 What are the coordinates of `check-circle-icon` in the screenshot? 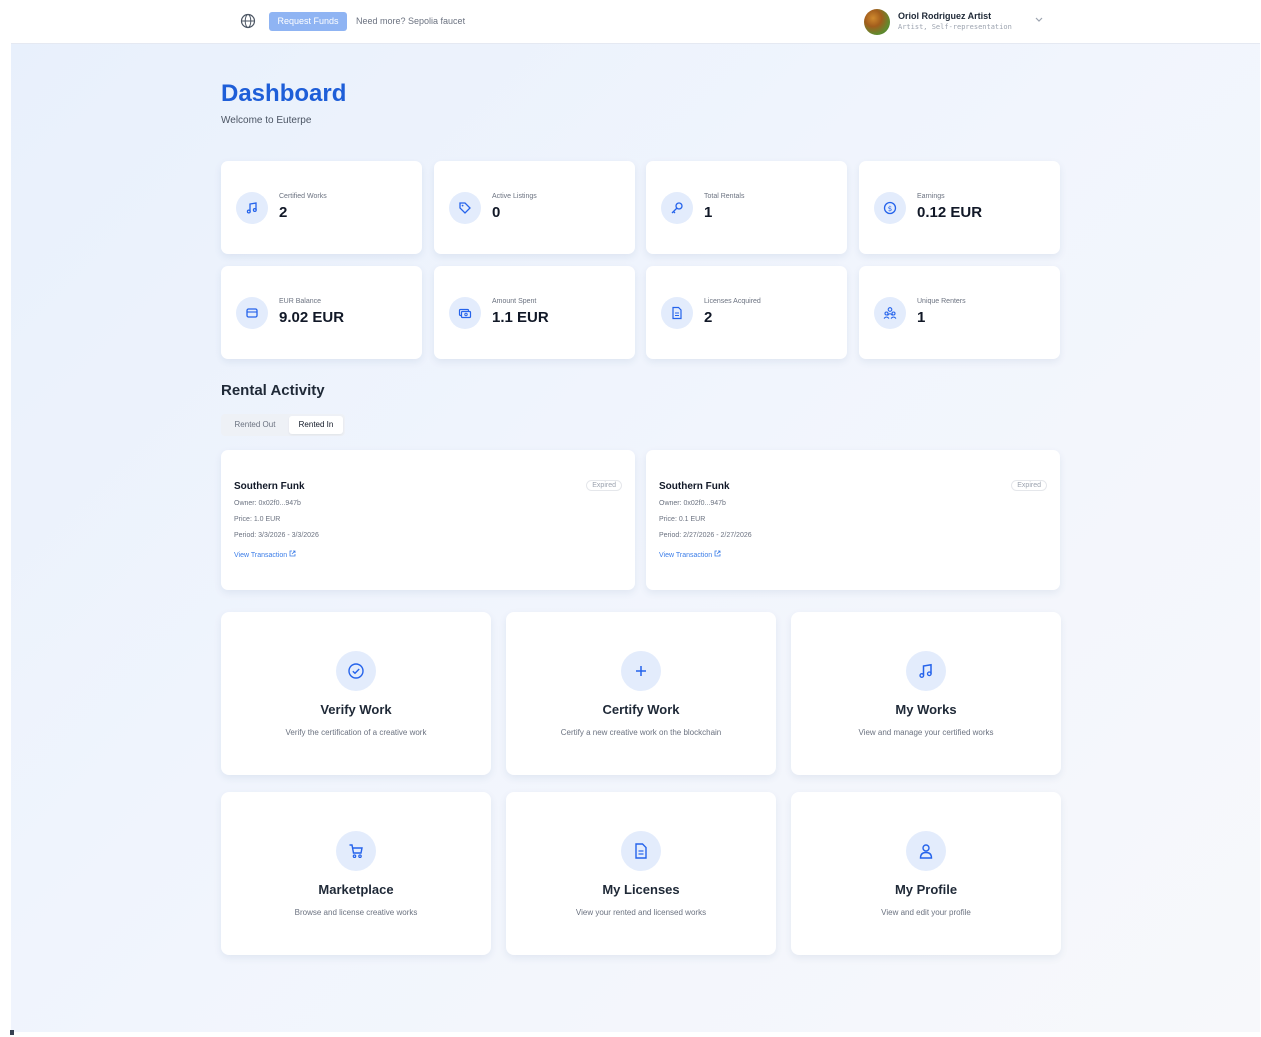 It's located at (356, 671).